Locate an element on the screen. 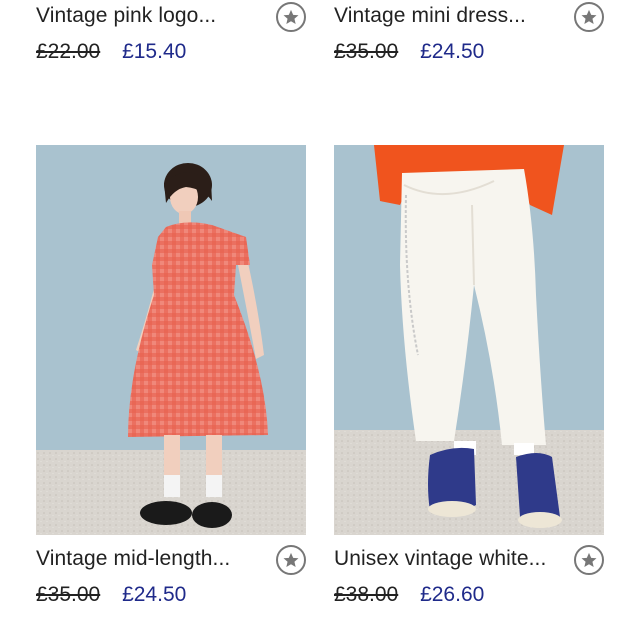 This screenshot has height=640, width=640. product-info: Vintage pink logo... £22.00 £15.40 is located at coordinates (171, 32).